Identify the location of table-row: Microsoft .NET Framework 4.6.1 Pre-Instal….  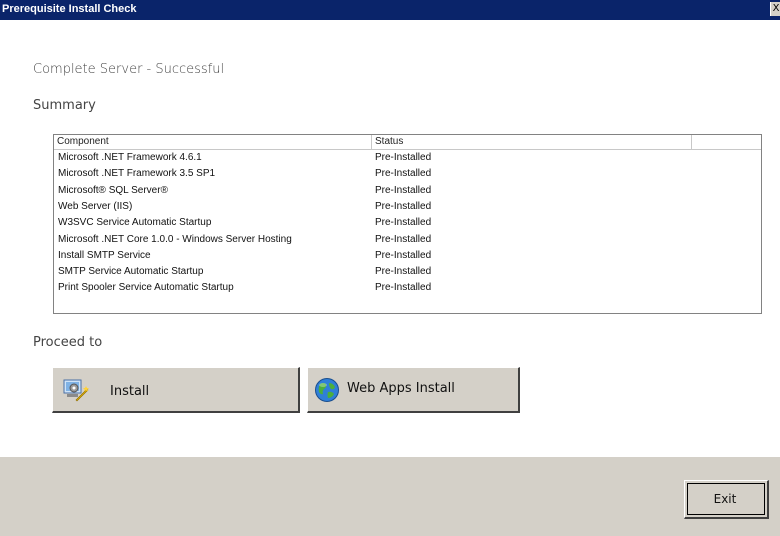
(407, 158).